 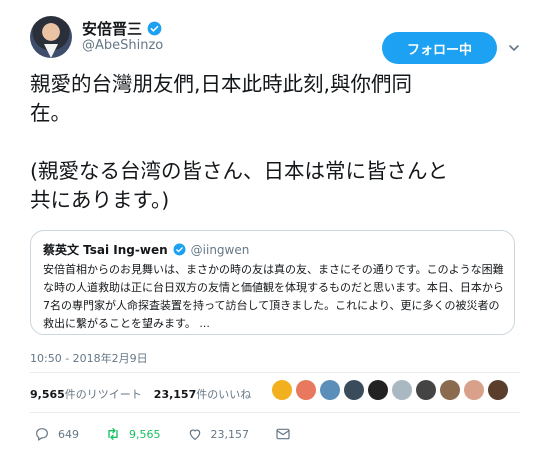 I want to click on reply-count: 649, so click(x=68, y=434).